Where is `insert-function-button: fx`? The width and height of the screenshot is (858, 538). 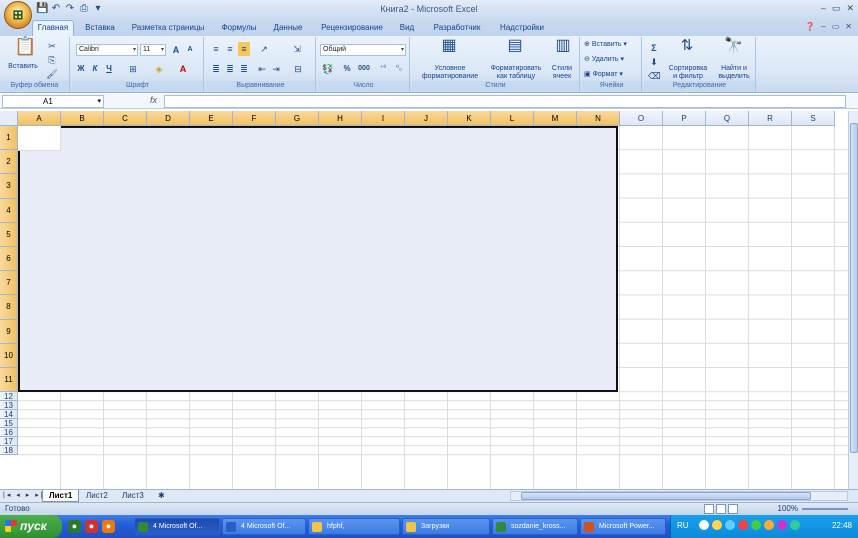
insert-function-button: fx is located at coordinates (153, 100).